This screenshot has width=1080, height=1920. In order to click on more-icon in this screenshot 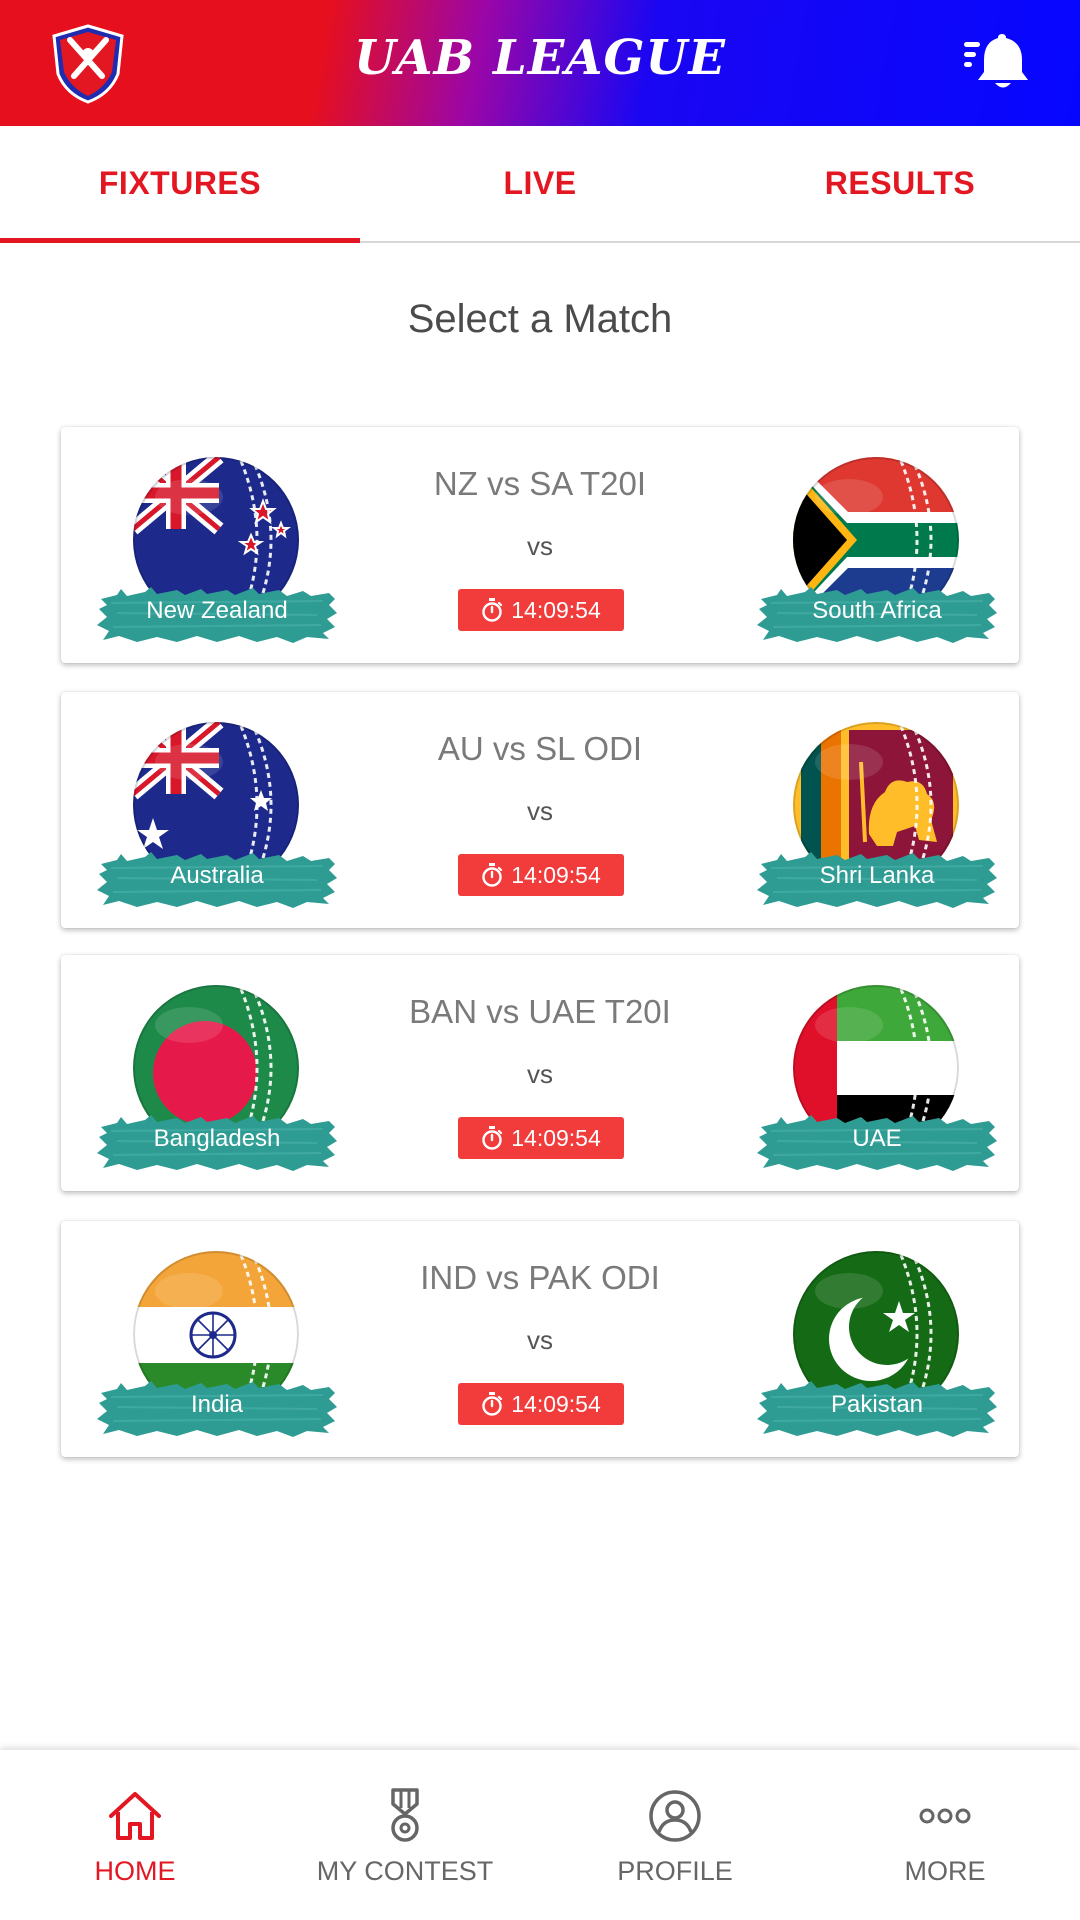, I will do `click(945, 1816)`.